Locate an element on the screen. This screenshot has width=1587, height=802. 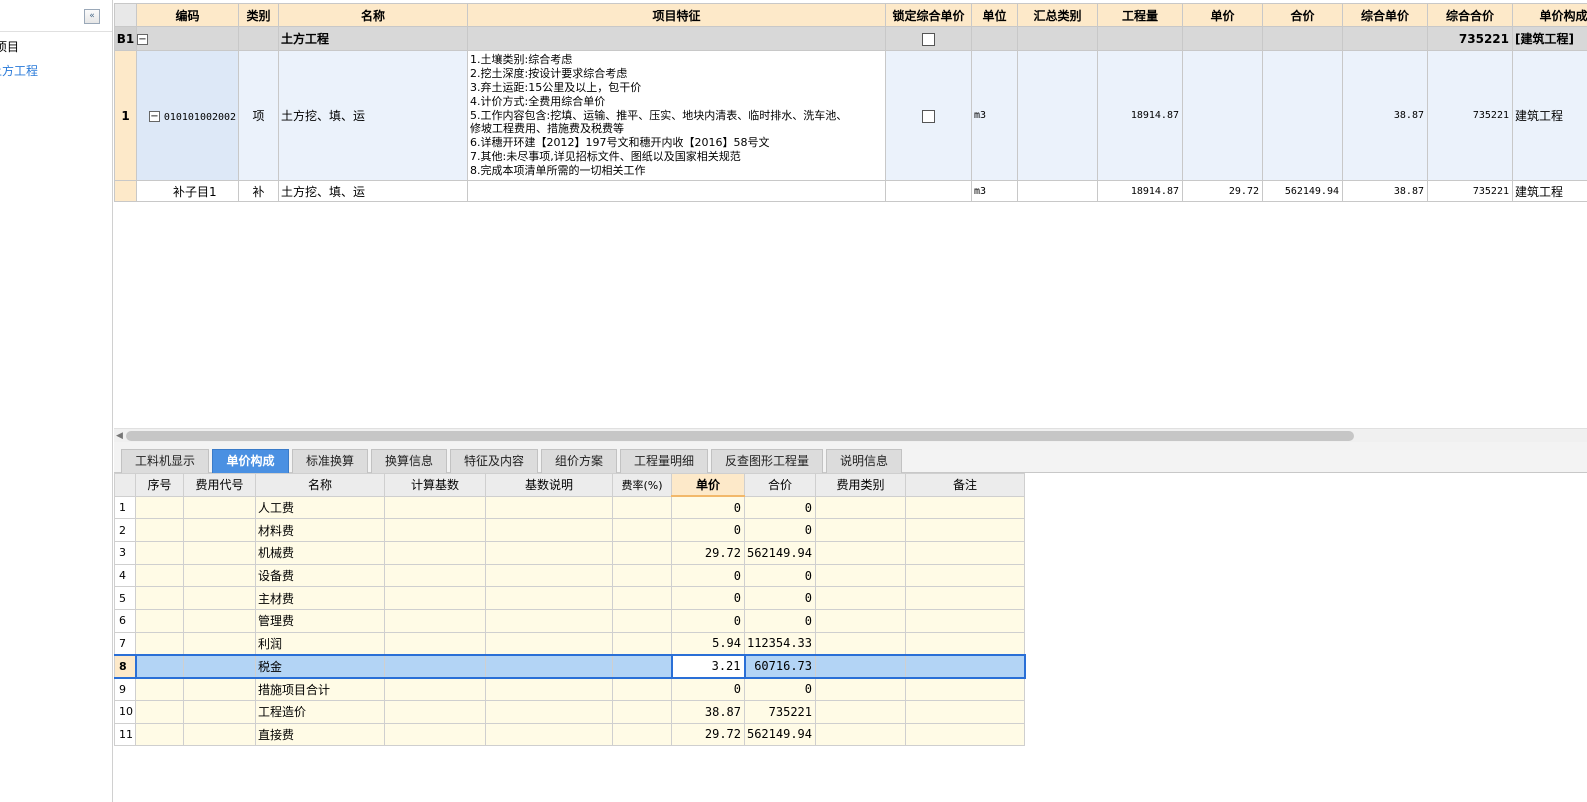
table-row: 8 税金 3.21 60716.73 is located at coordinates (570, 666).